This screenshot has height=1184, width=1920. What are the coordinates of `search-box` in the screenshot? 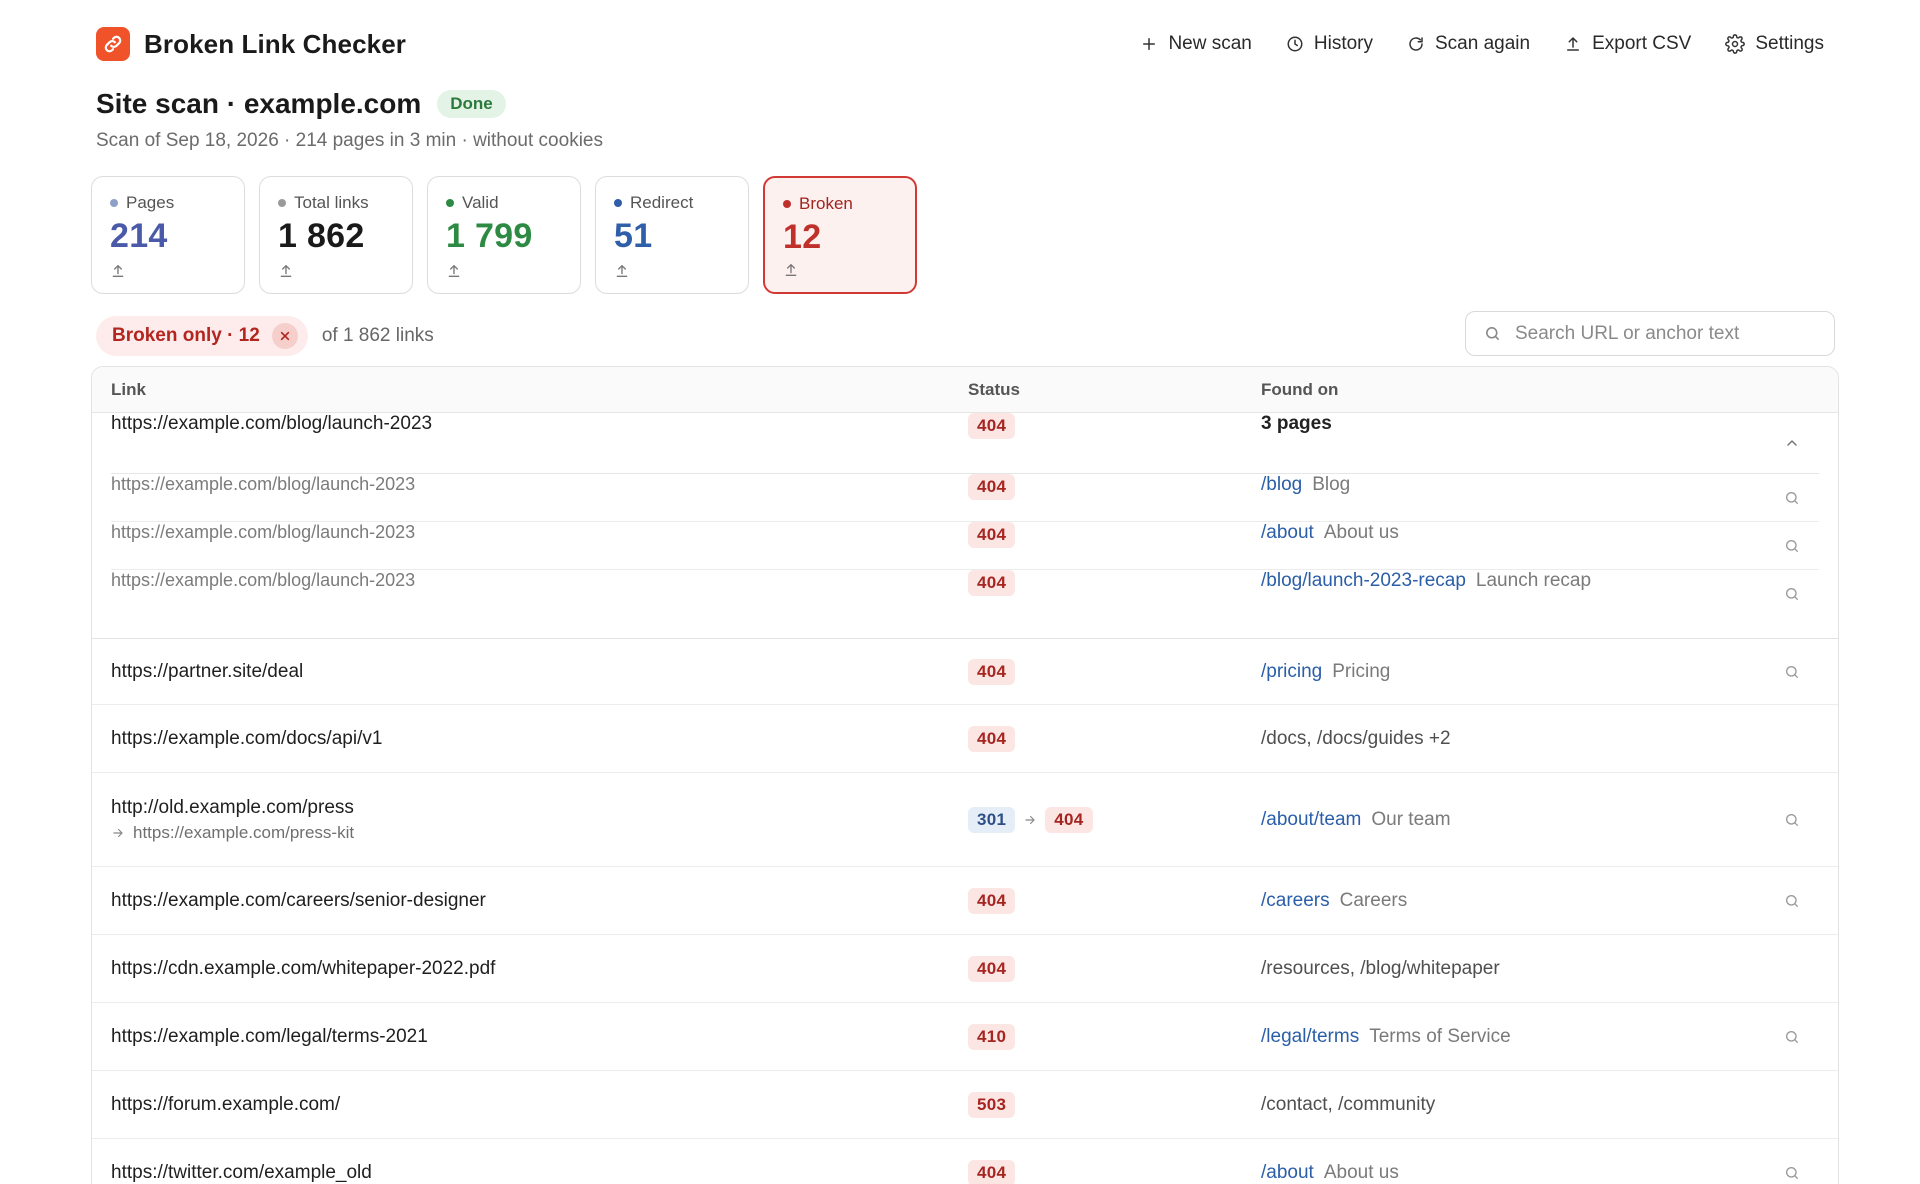 It's located at (1650, 333).